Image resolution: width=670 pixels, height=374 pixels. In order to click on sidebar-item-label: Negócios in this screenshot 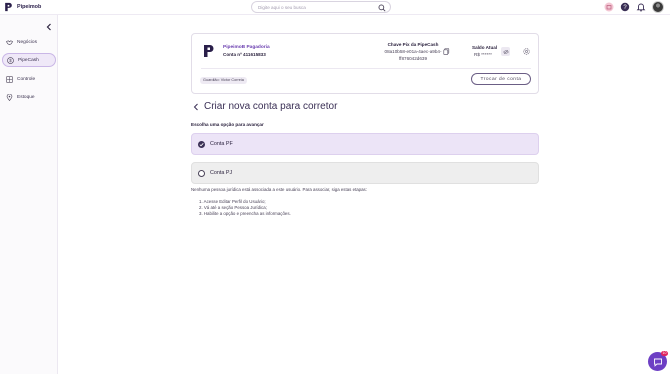, I will do `click(27, 42)`.